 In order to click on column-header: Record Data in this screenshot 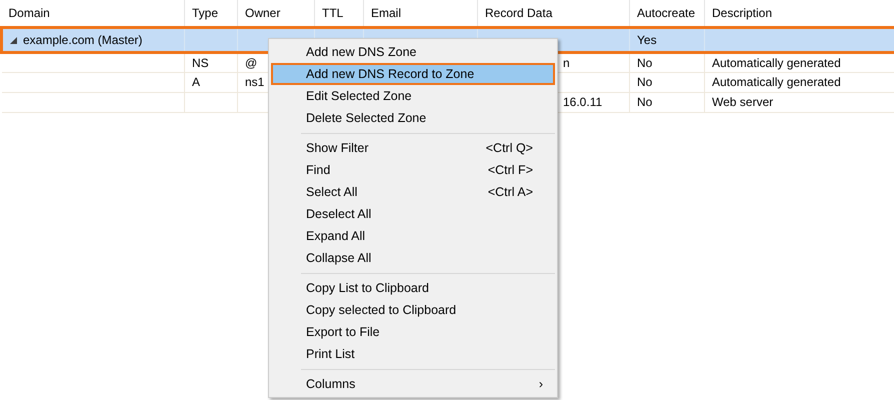, I will do `click(518, 13)`.